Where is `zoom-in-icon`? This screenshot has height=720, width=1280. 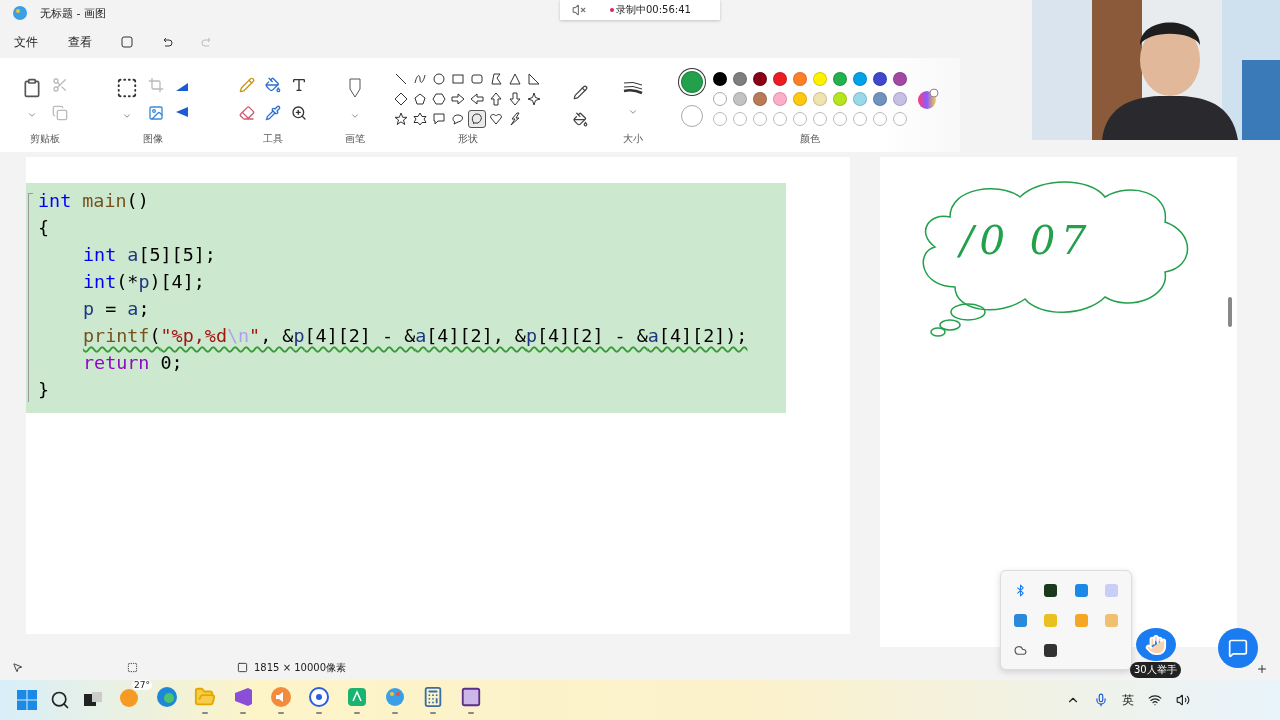
zoom-in-icon is located at coordinates (1262, 669).